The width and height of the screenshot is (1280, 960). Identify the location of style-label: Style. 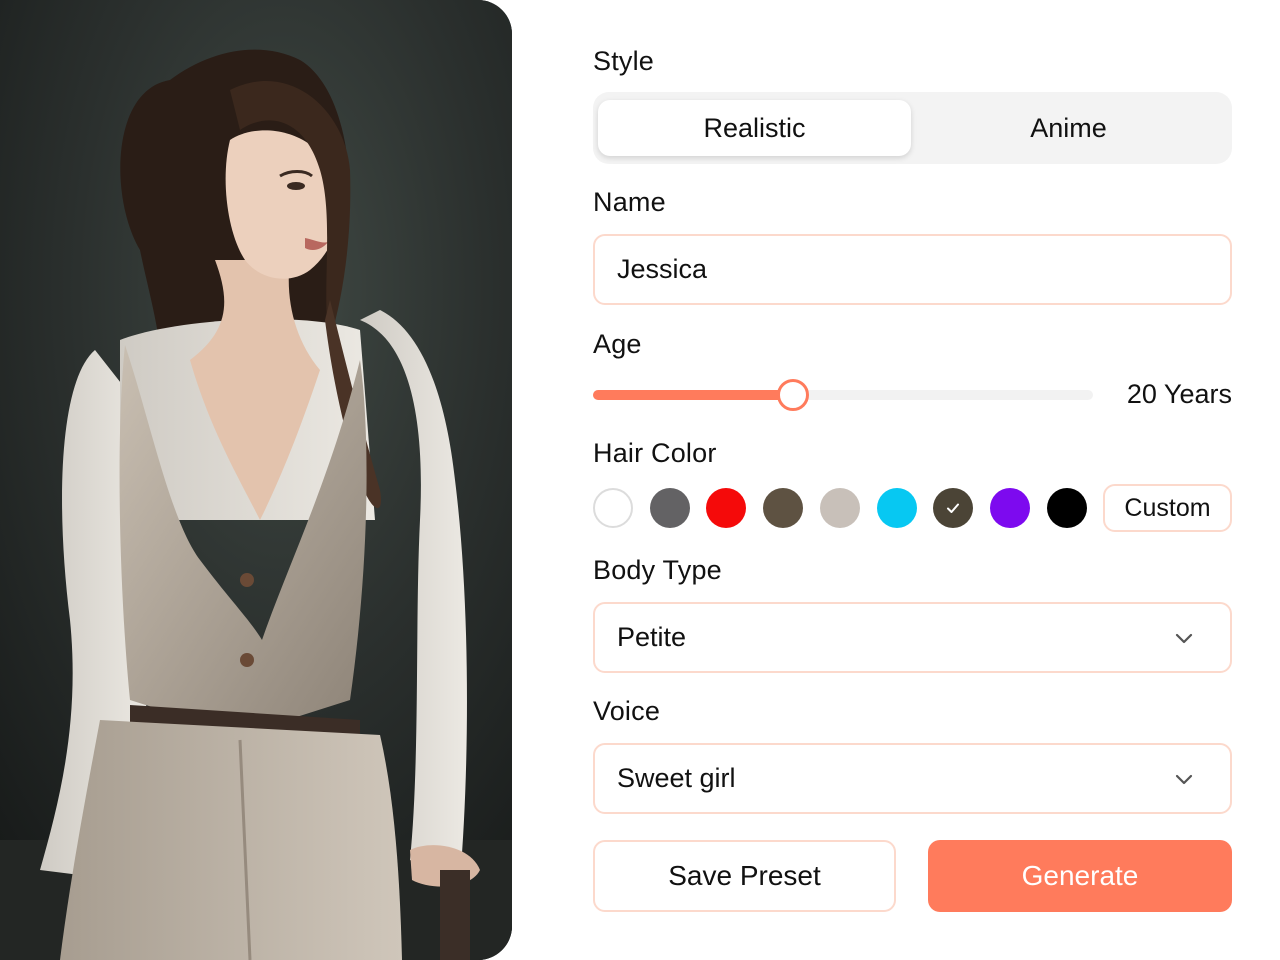
(624, 61).